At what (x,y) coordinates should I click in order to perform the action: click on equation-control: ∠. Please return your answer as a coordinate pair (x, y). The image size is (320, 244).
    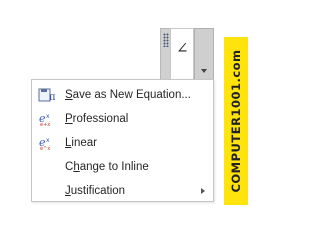
    Looking at the image, I should click on (187, 54).